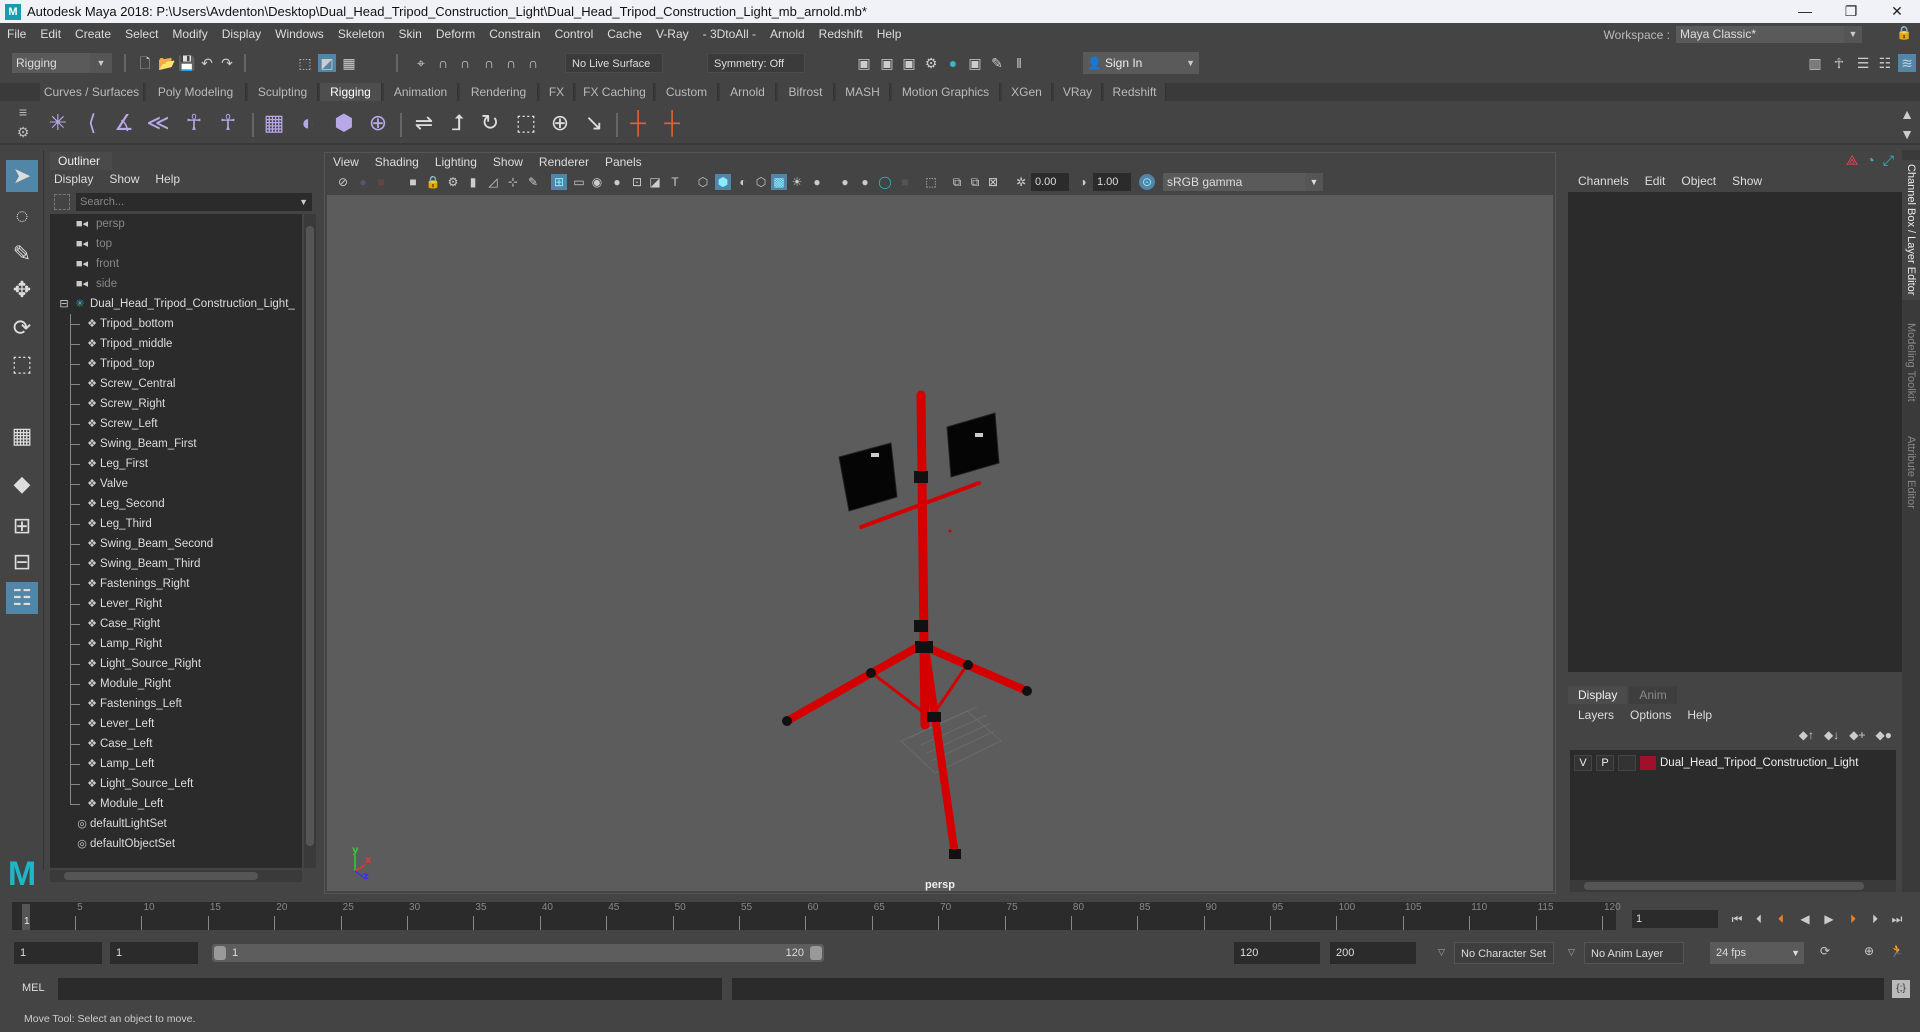 Image resolution: width=1920 pixels, height=1032 pixels. Describe the element at coordinates (1897, 951) in the screenshot. I see `animation-prefs-icon: 🏃` at that location.